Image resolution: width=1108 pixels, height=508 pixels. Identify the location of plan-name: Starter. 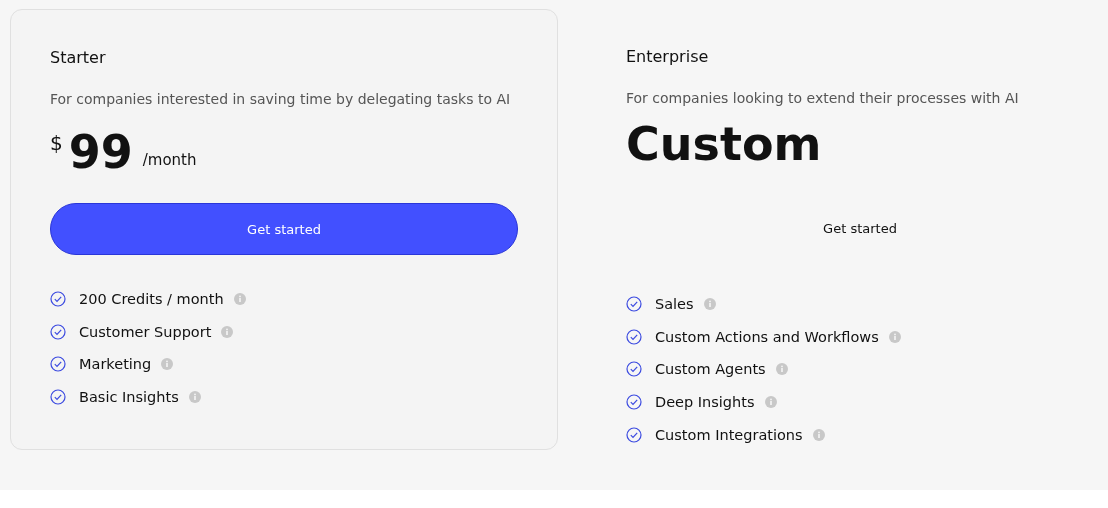
(78, 57).